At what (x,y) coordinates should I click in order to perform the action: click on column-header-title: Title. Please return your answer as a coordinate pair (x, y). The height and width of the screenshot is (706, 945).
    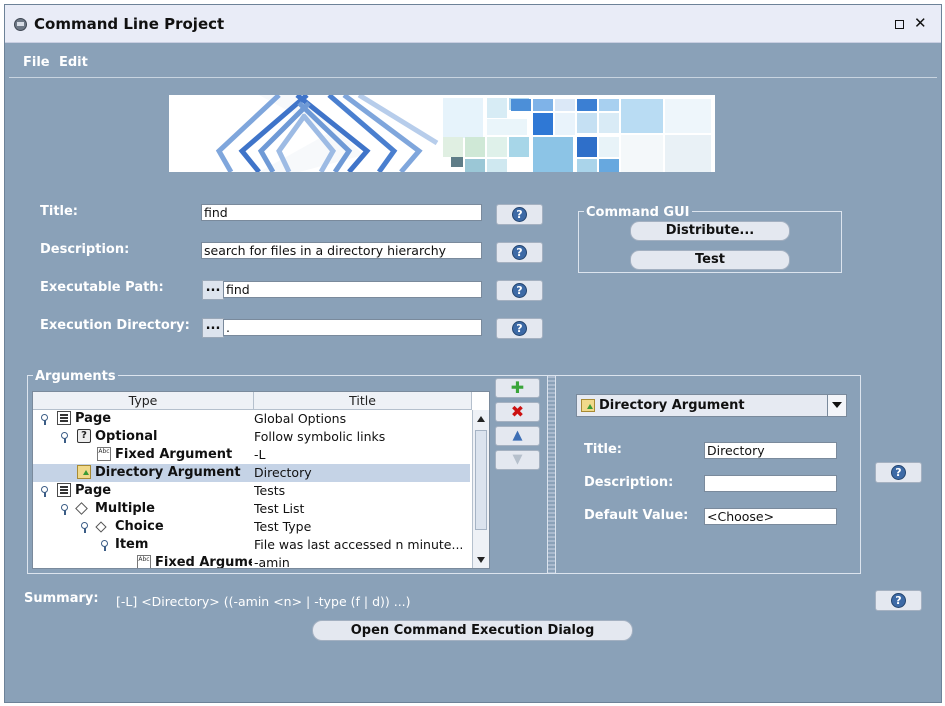
    Looking at the image, I should click on (363, 401).